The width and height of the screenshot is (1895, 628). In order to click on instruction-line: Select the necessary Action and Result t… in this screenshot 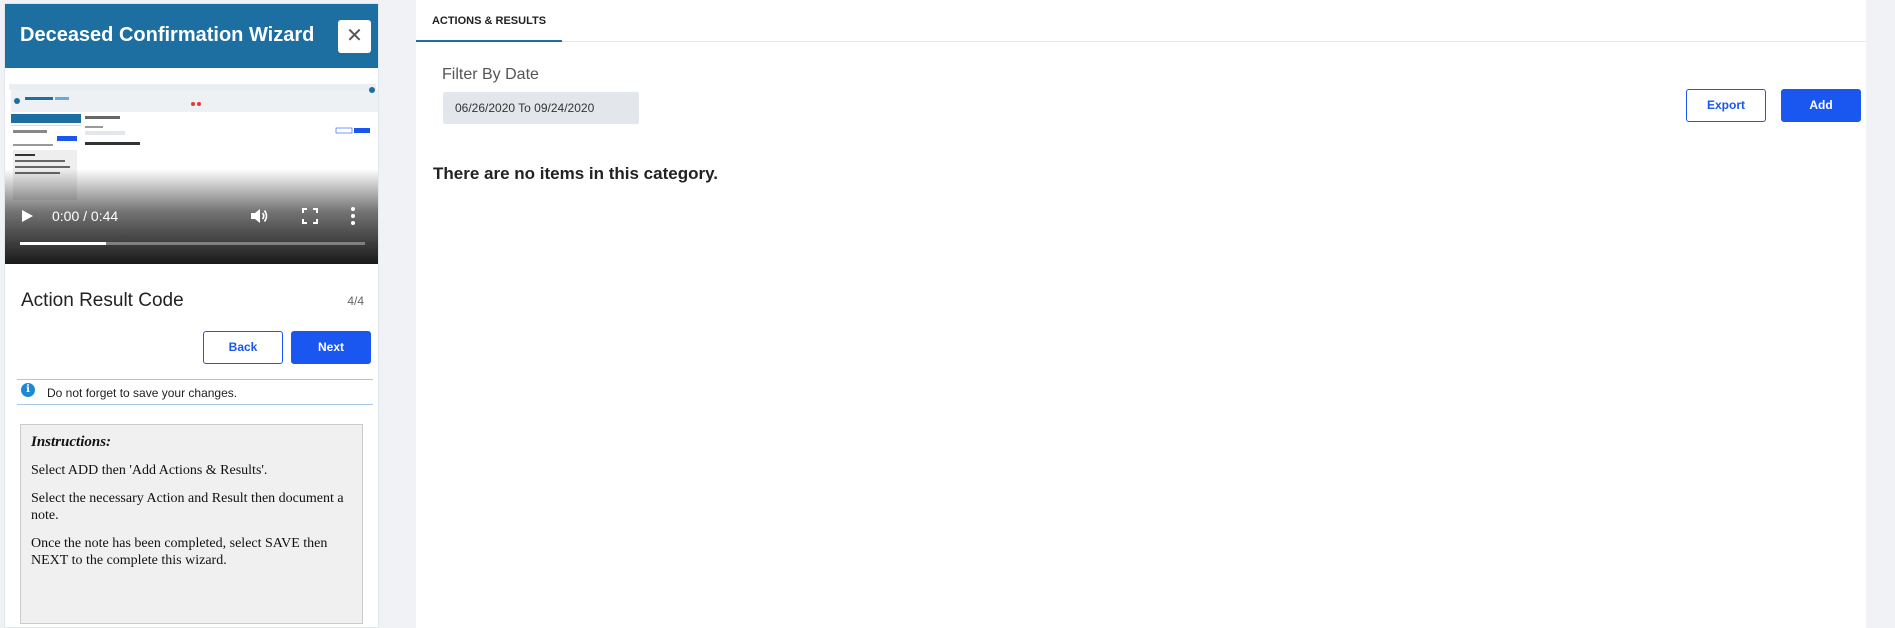, I will do `click(187, 507)`.